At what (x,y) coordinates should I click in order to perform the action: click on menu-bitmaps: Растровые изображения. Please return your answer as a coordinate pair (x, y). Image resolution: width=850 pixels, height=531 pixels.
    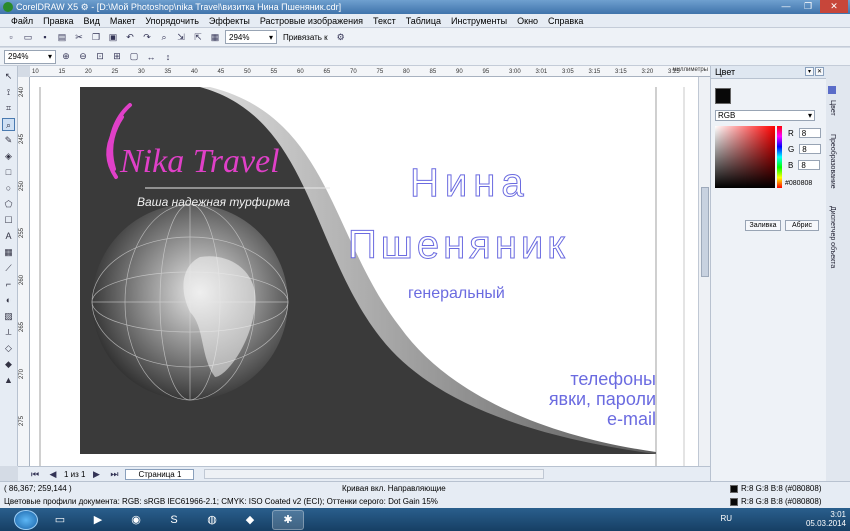
    Looking at the image, I should click on (311, 21).